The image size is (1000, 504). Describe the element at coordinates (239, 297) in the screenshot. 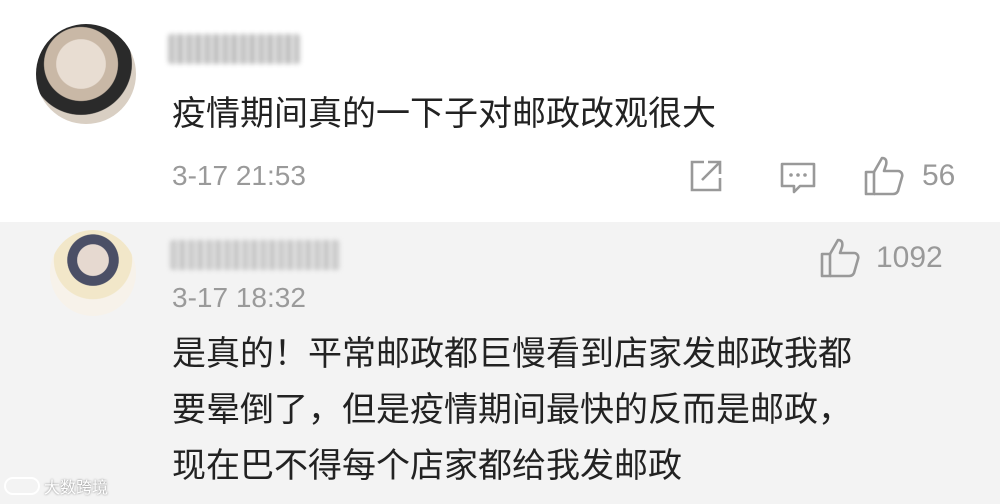

I see `comment-timestamp: 3-17 18:32` at that location.